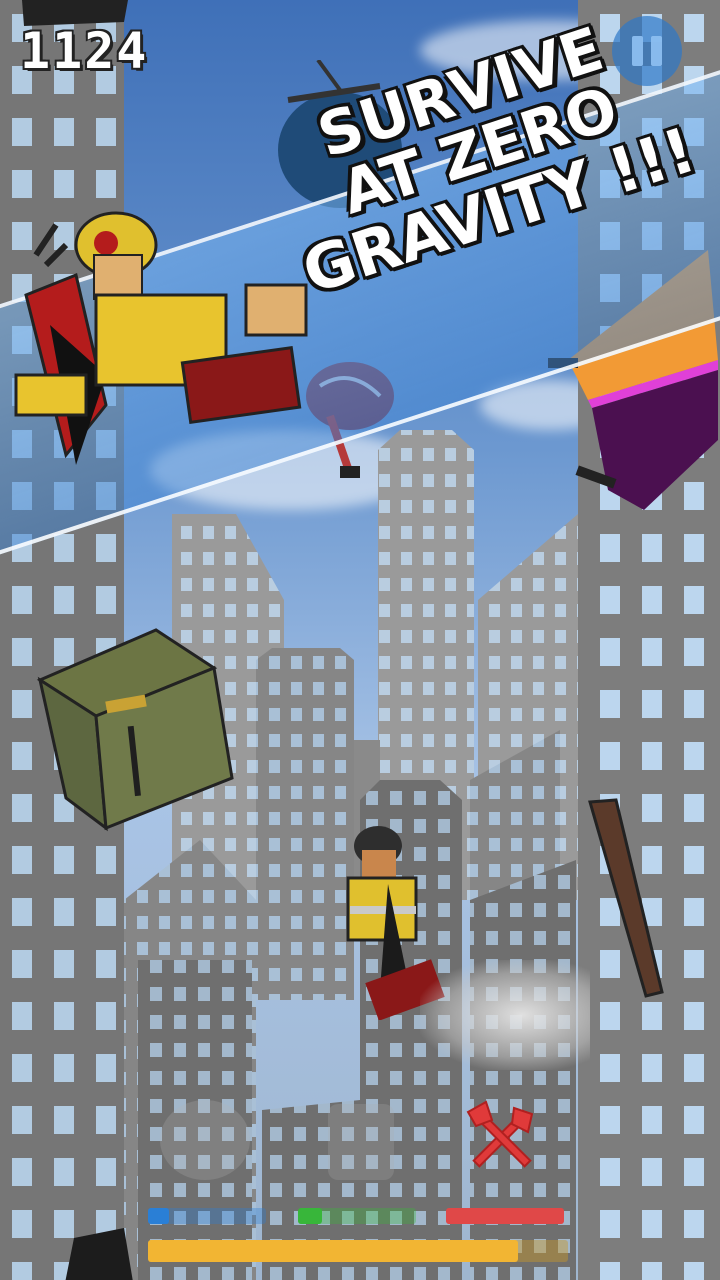 The image size is (720, 1280). I want to click on green-meter, so click(357, 1216).